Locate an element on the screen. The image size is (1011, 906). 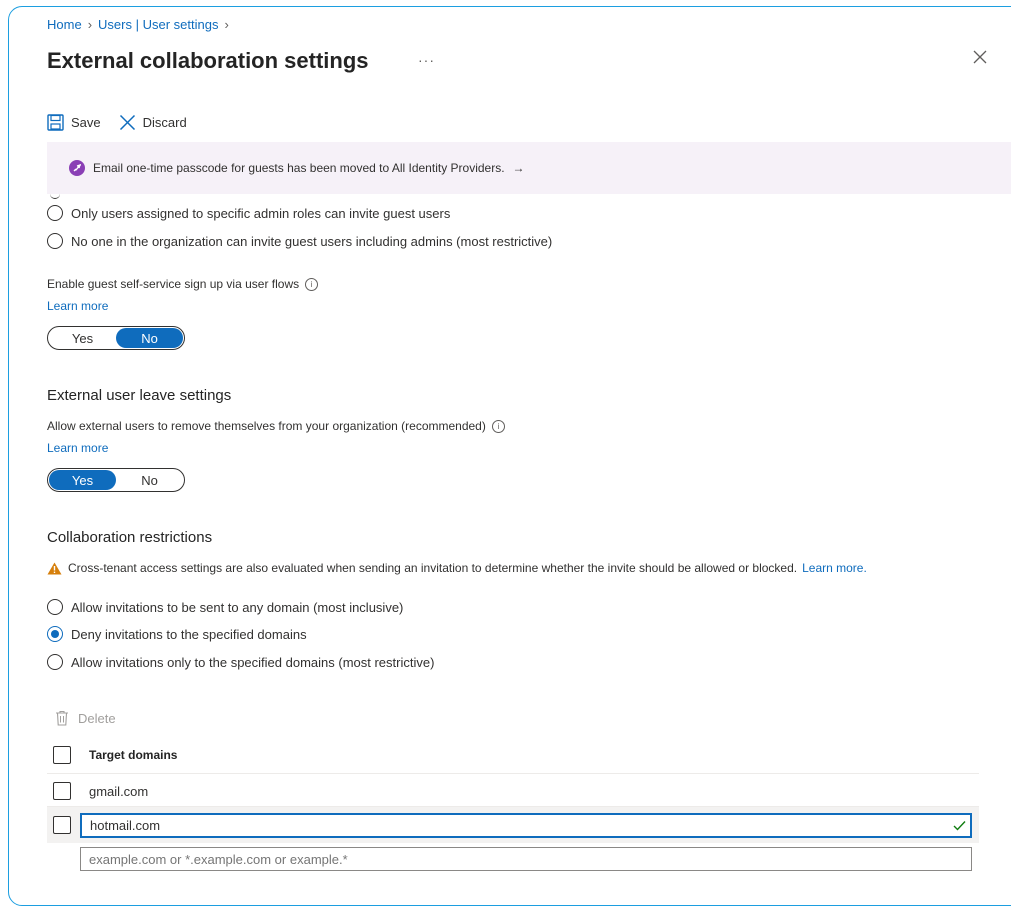
warning-icon is located at coordinates (54, 568).